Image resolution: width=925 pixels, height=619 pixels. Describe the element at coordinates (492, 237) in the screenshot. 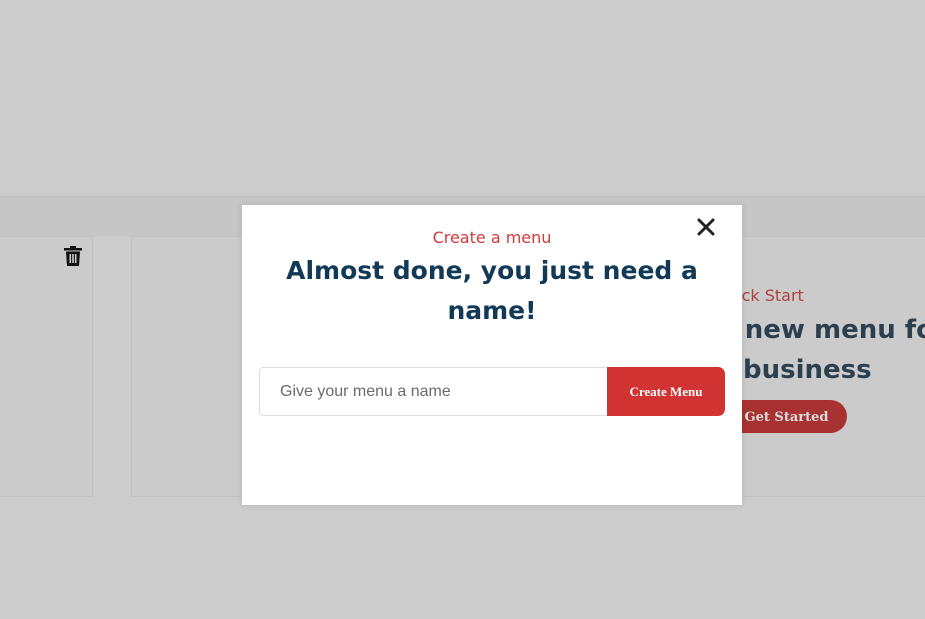

I see `modal-subtitle: Create a menu` at that location.